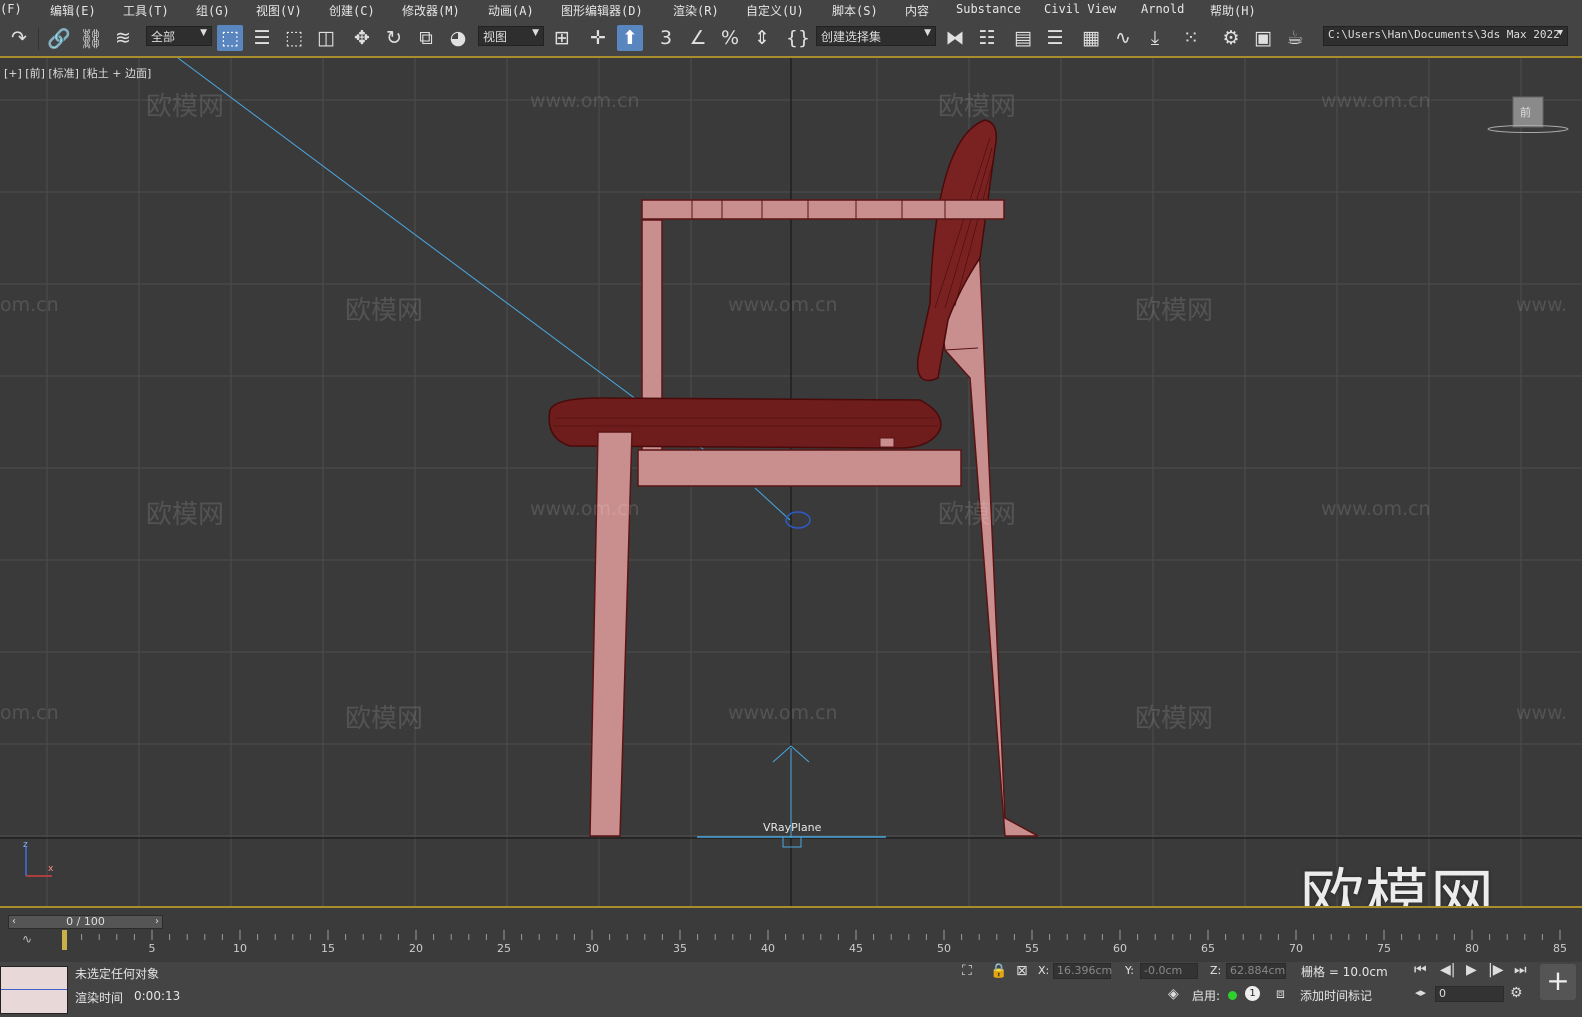  I want to click on menu-views: 视图(V), so click(279, 10).